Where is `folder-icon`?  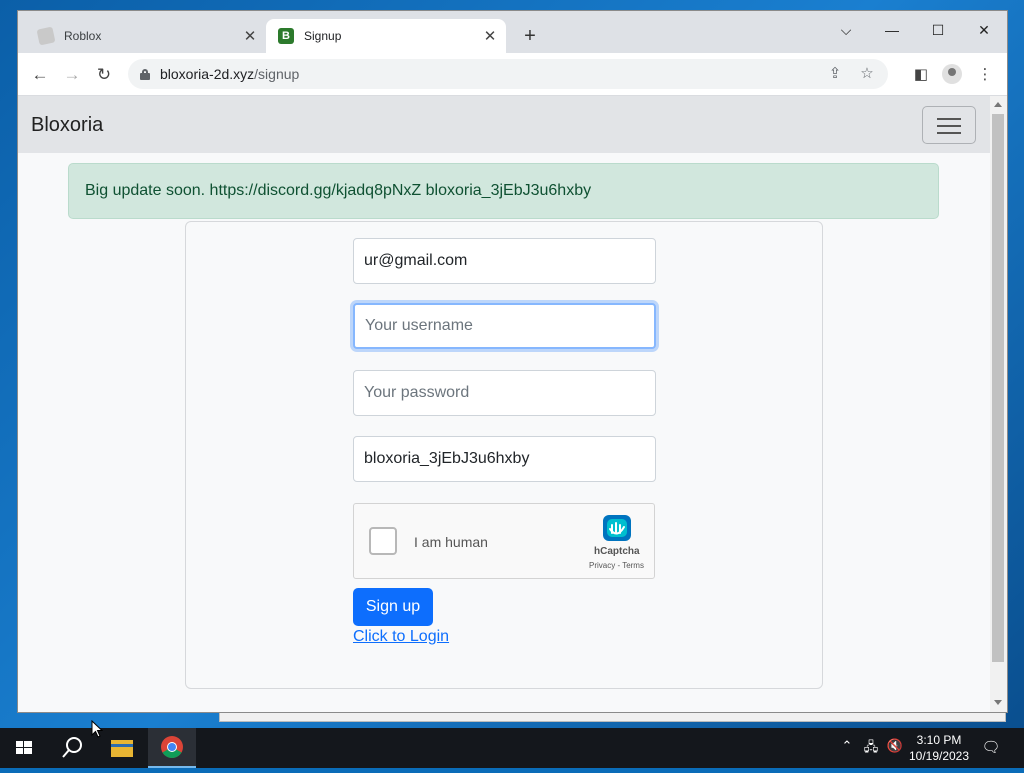
folder-icon is located at coordinates (122, 748).